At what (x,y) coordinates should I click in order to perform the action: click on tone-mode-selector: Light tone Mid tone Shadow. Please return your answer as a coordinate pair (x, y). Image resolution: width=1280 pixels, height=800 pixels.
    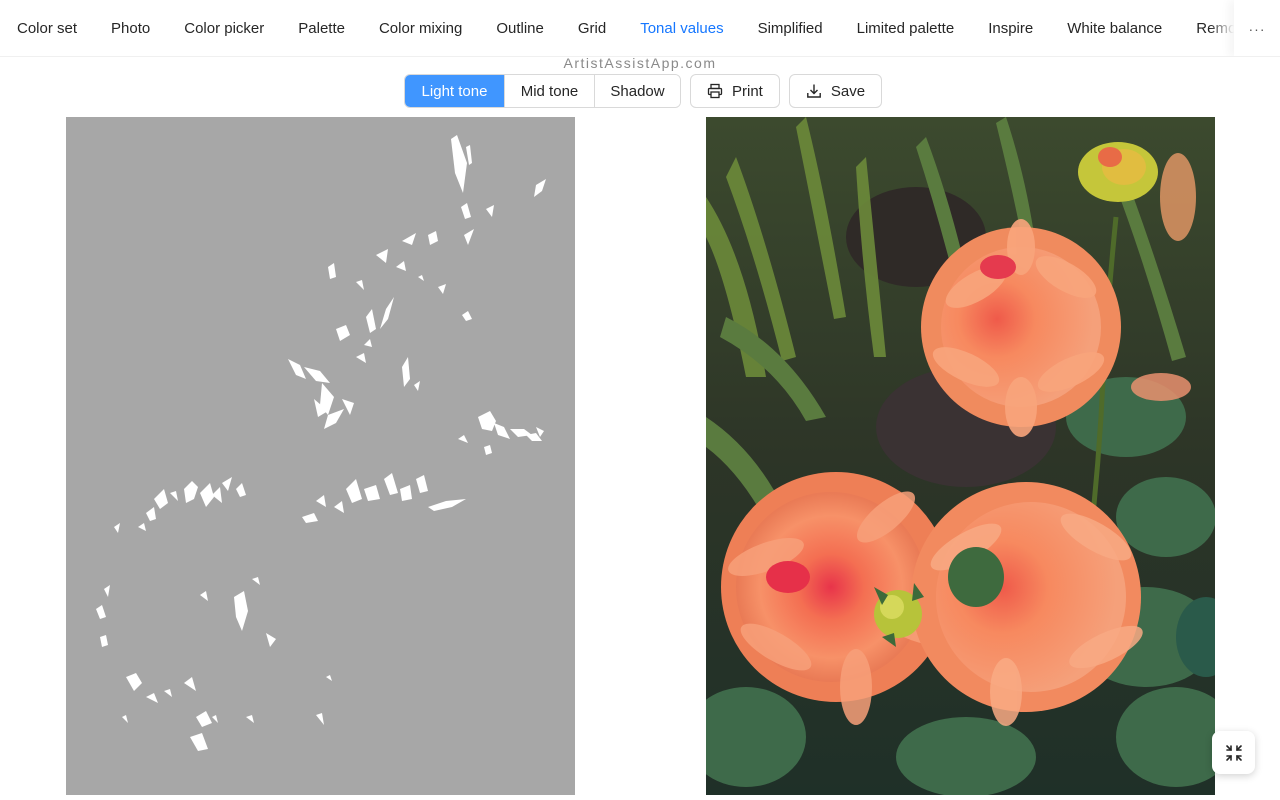
    Looking at the image, I should click on (542, 91).